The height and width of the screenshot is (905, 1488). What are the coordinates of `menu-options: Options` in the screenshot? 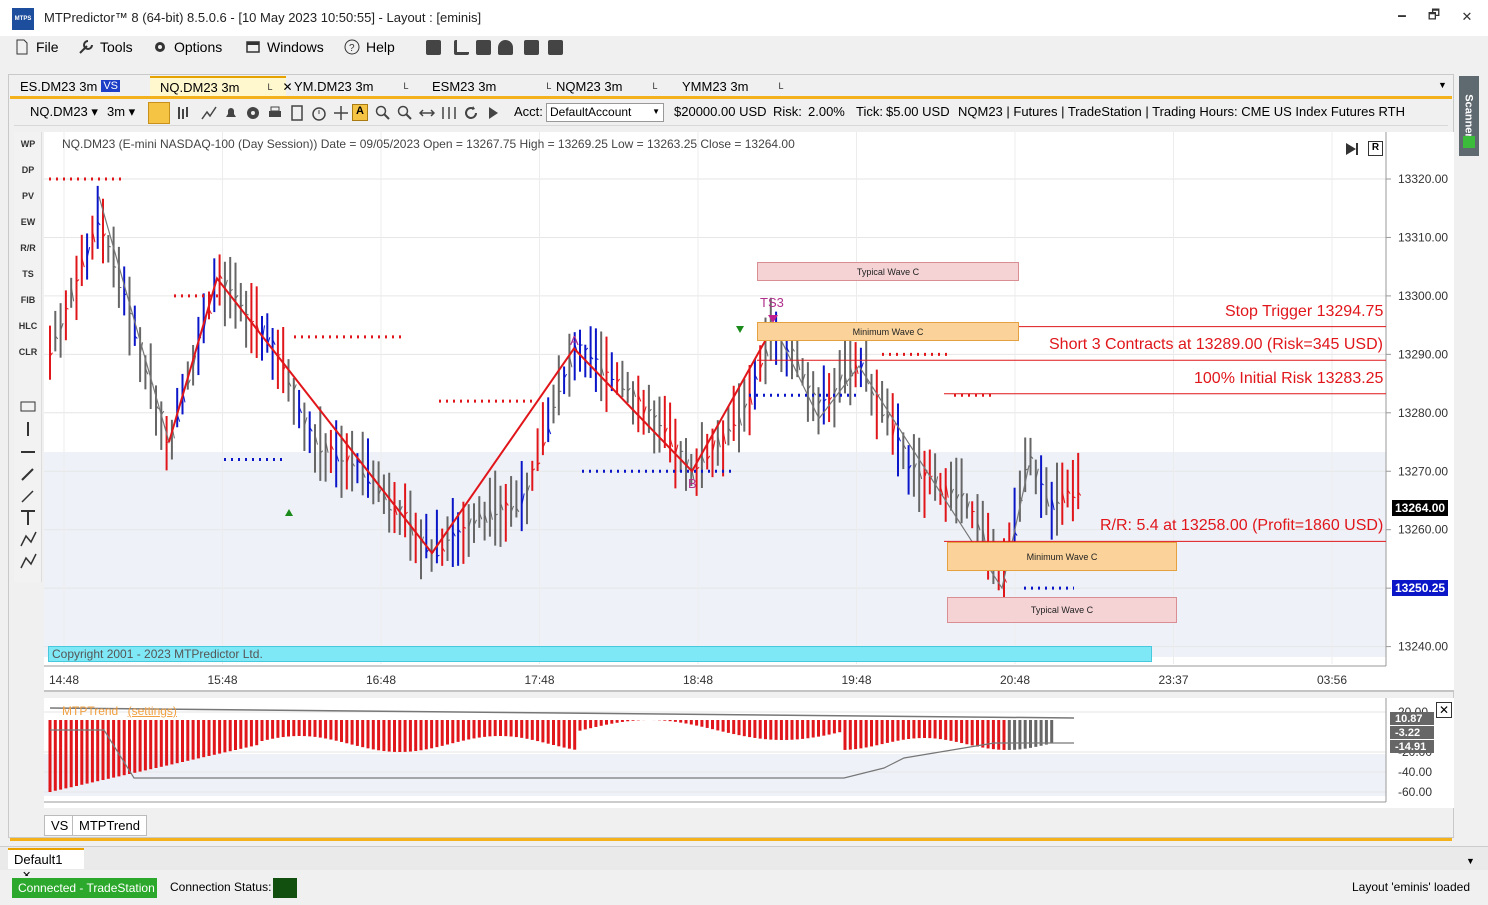 It's located at (187, 47).